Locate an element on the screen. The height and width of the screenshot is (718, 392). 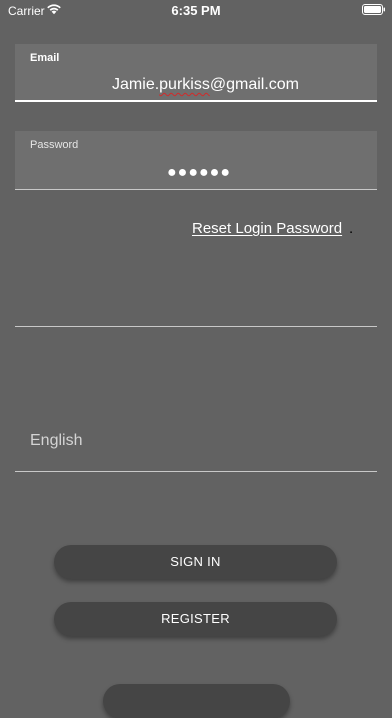
email-value-domain: @gmail.com is located at coordinates (254, 84).